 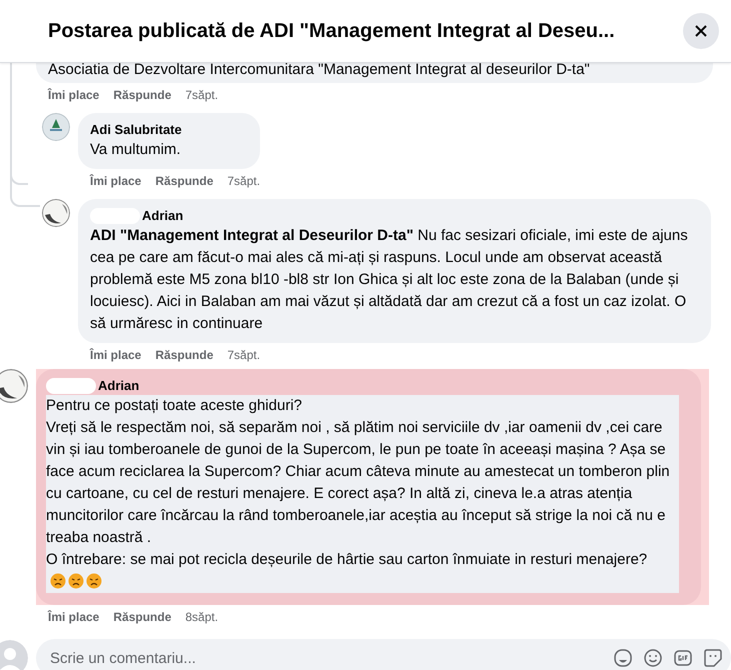 I want to click on comment-text: ADI "Management Integrat al Deseurilor D-ta" Nu fac sesizari oficiale, imi este de ajuns cea pe care am făcut-o mai ales că mi-ați și raspuns. Locul unde am observat această problemă este M5 zona bl10 -bl8 str Ion Ghica și alt loc este zona de la Balaban (unde și locuiesc). Aici in Balaban am mai văzut și altădată dar am crezut că a fost un caz izolat. O să urmăresc in continuare, so click(x=389, y=280).